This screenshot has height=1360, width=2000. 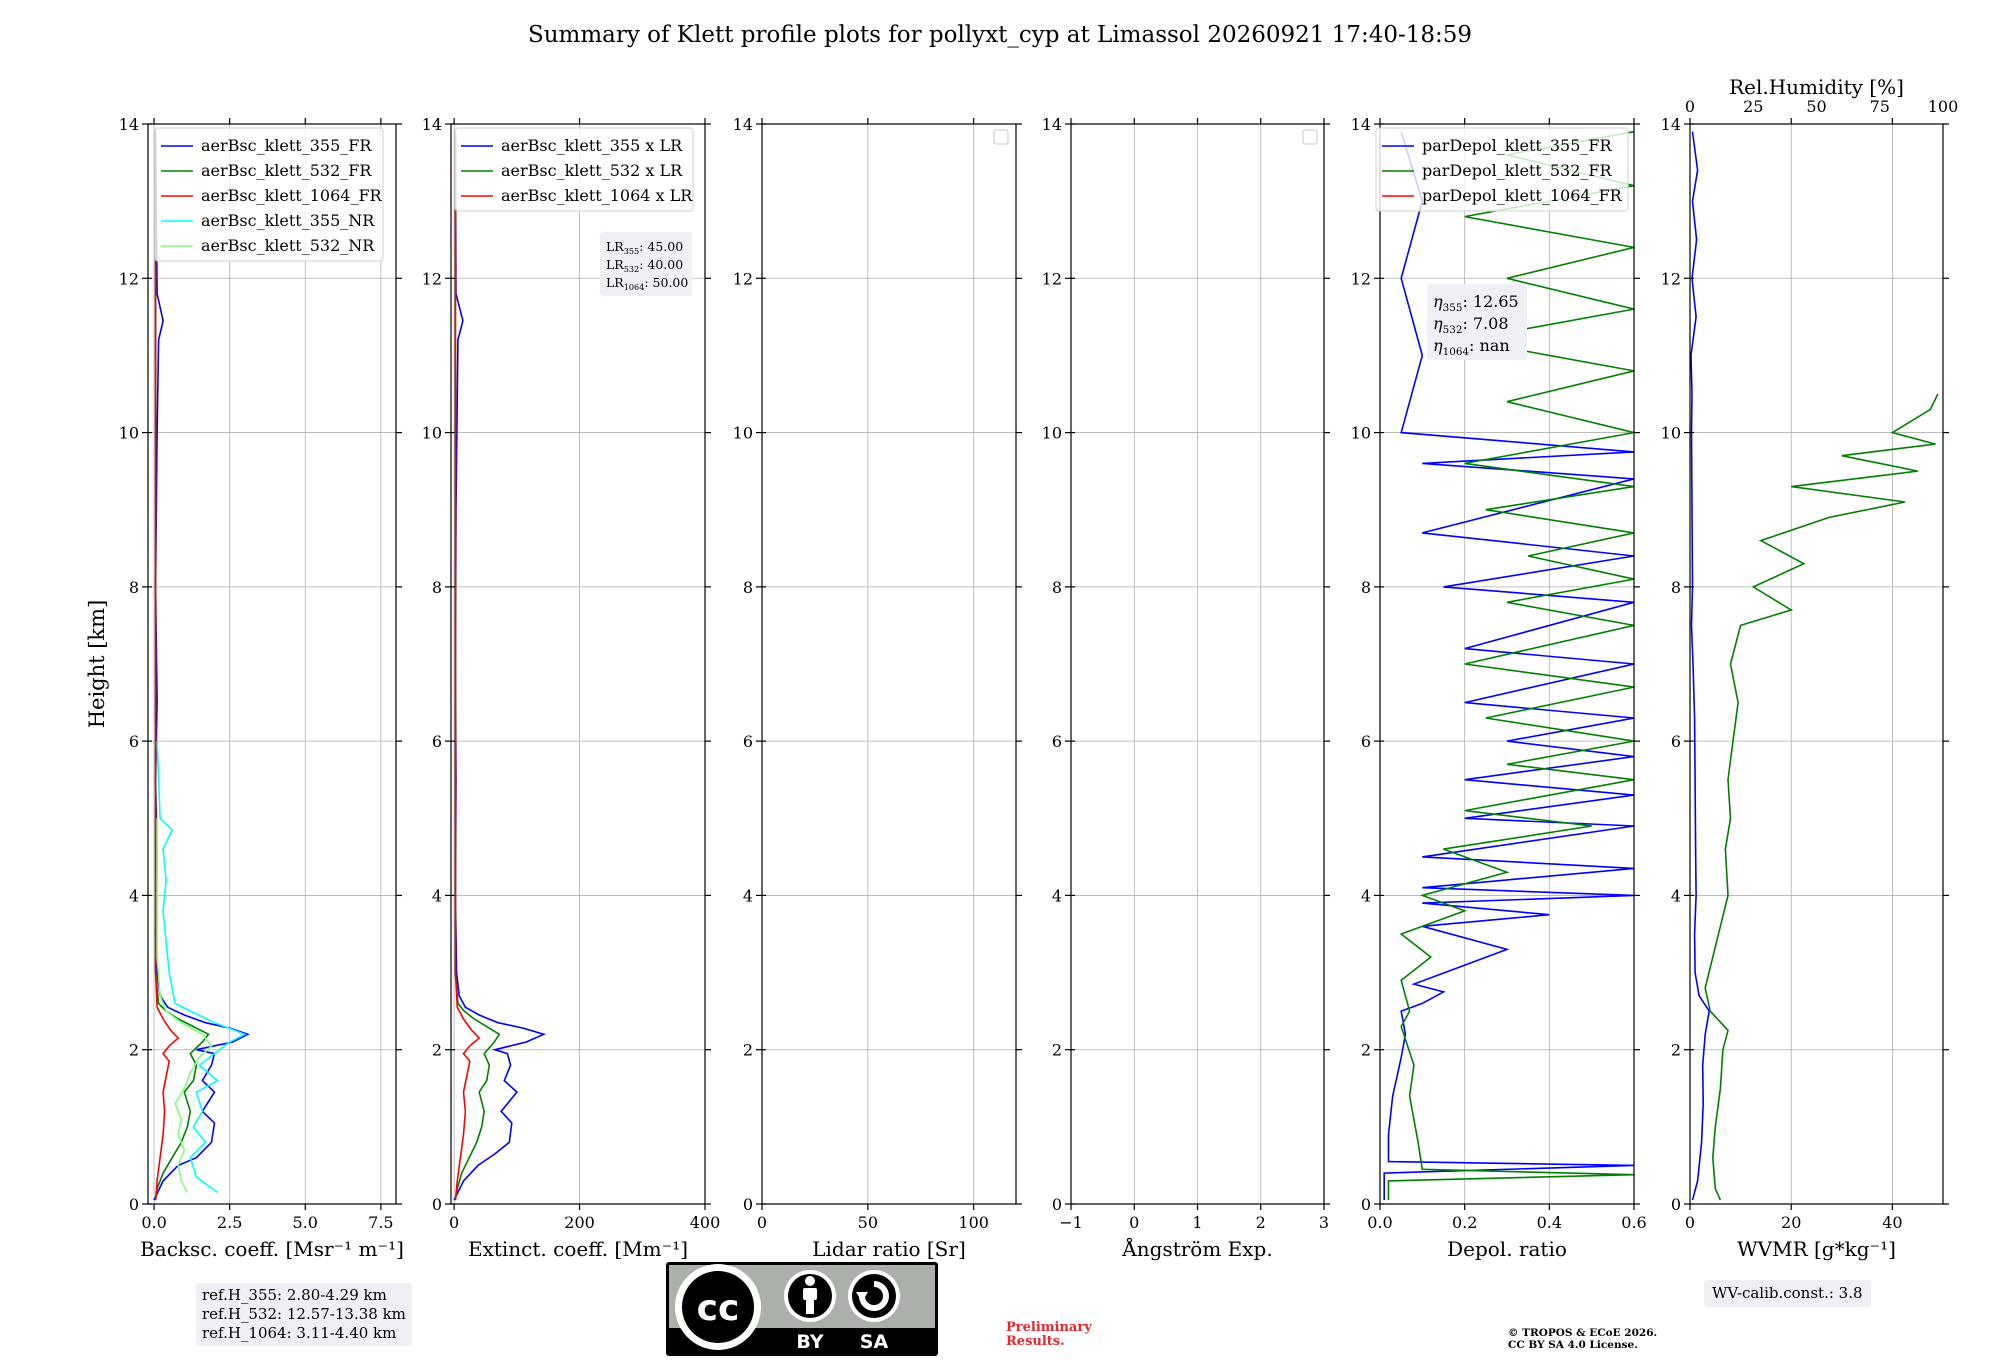 I want to click on top-xtick-label: 25, so click(x=1753, y=106).